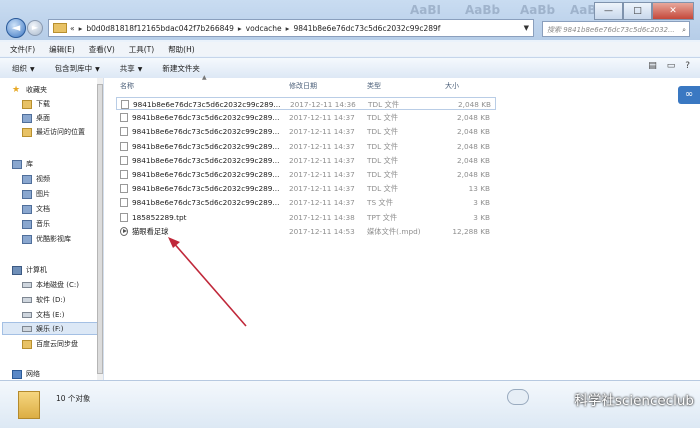  What do you see at coordinates (62, 49) in the screenshot?
I see `menu-edit: 编辑(E)` at bounding box center [62, 49].